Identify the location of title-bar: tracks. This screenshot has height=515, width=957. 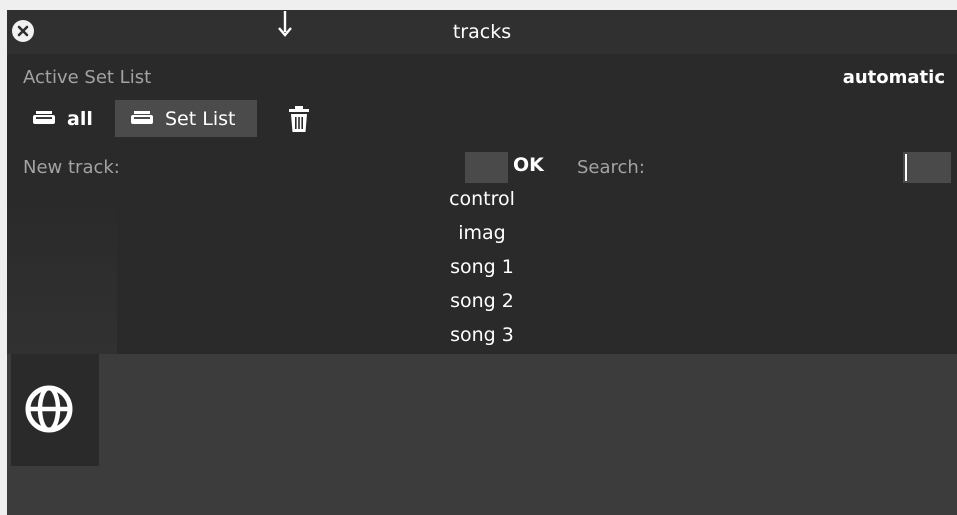
(482, 32).